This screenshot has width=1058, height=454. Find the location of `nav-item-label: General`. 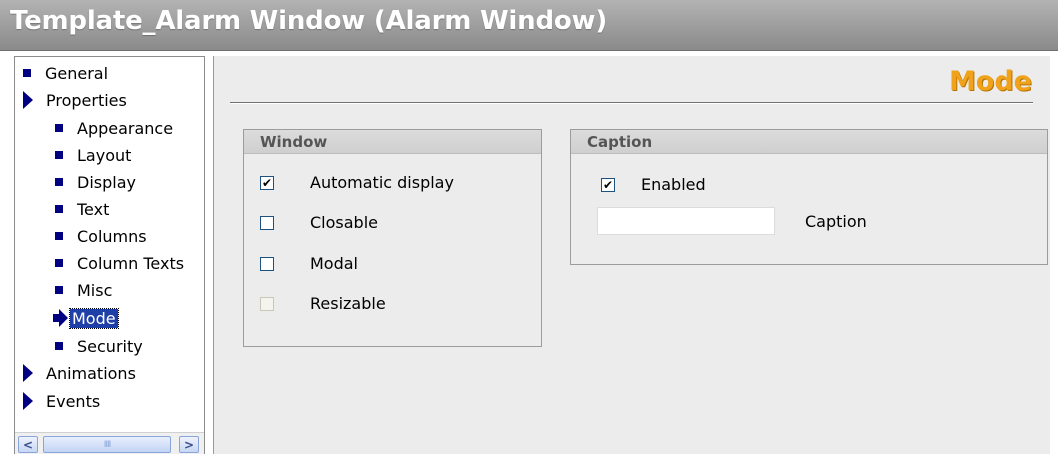

nav-item-label: General is located at coordinates (77, 73).